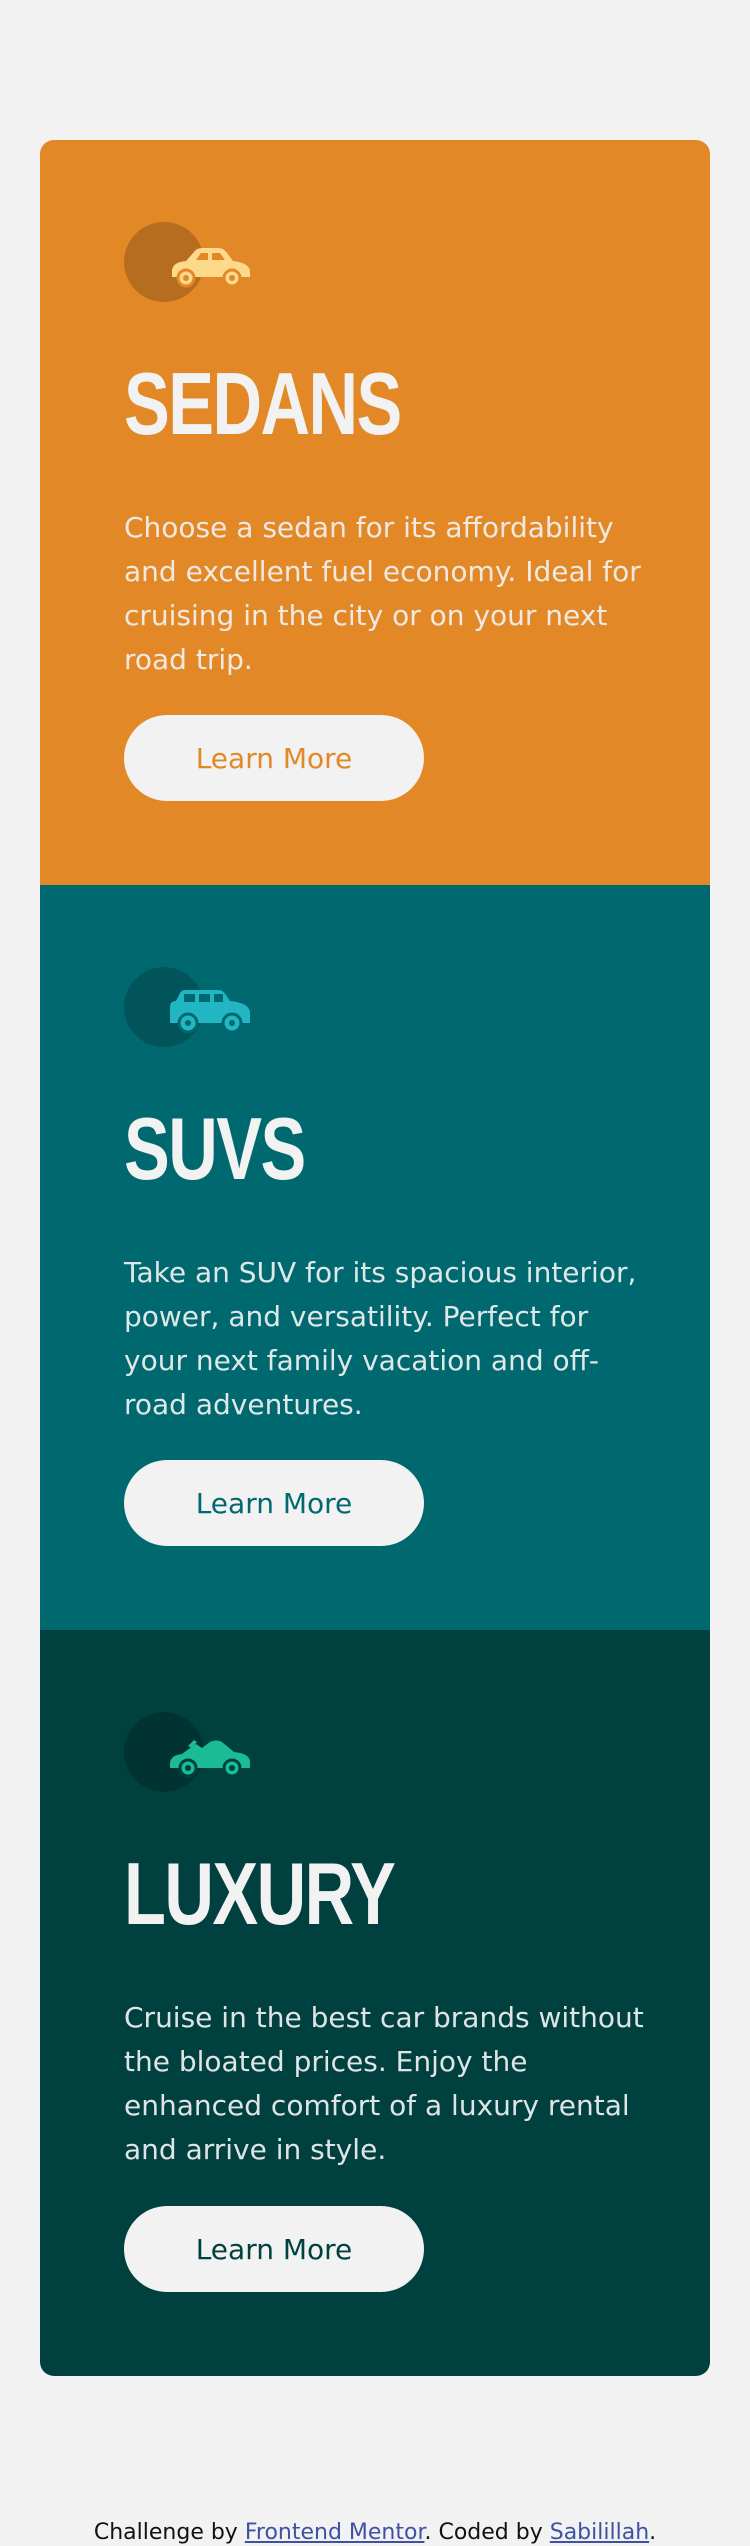 Image resolution: width=750 pixels, height=2546 pixels. What do you see at coordinates (653, 2532) in the screenshot?
I see `footer-suffix: .` at bounding box center [653, 2532].